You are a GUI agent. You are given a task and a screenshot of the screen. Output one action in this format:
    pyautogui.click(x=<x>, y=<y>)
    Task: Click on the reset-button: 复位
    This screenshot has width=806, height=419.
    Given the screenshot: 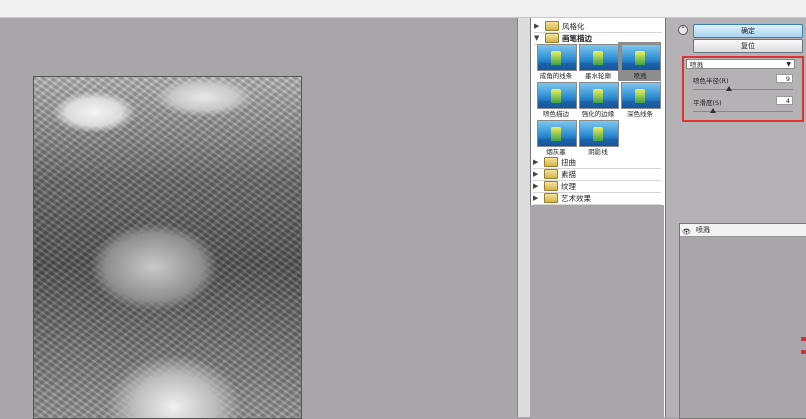 What is the action you would take?
    pyautogui.click(x=748, y=46)
    